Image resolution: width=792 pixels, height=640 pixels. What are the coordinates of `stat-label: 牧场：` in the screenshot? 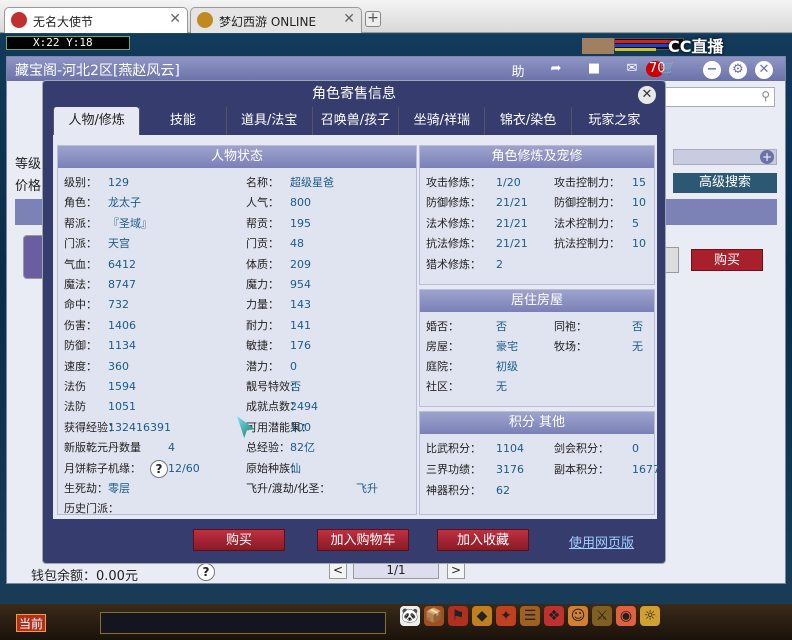 It's located at (570, 346).